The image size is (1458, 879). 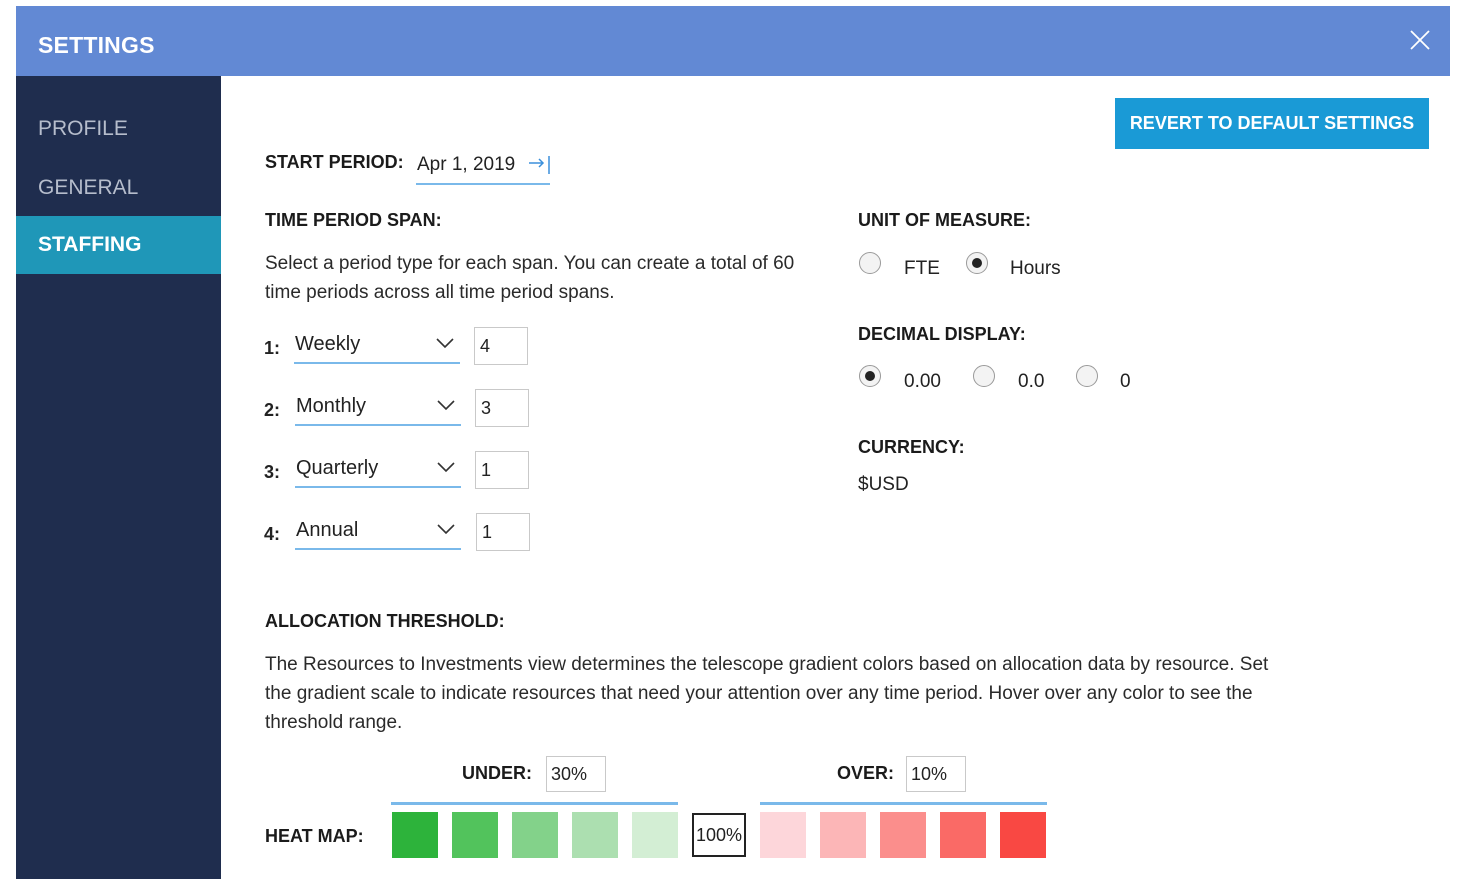 What do you see at coordinates (502, 408) in the screenshot?
I see `span-2-count-input: 3` at bounding box center [502, 408].